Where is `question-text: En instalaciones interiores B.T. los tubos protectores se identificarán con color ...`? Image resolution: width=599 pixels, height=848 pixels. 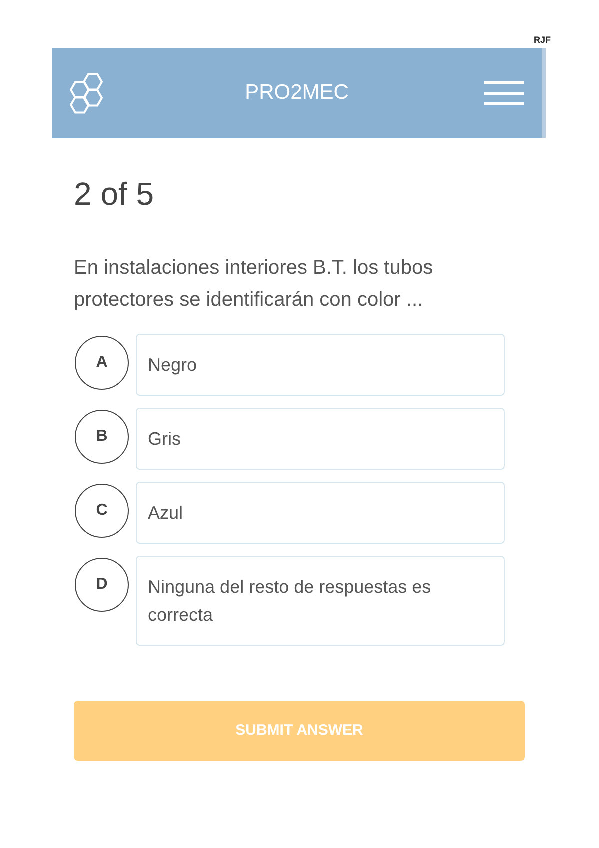
question-text: En instalaciones interiores B.T. los tubos protectores se identificarán con color ... is located at coordinates (254, 284).